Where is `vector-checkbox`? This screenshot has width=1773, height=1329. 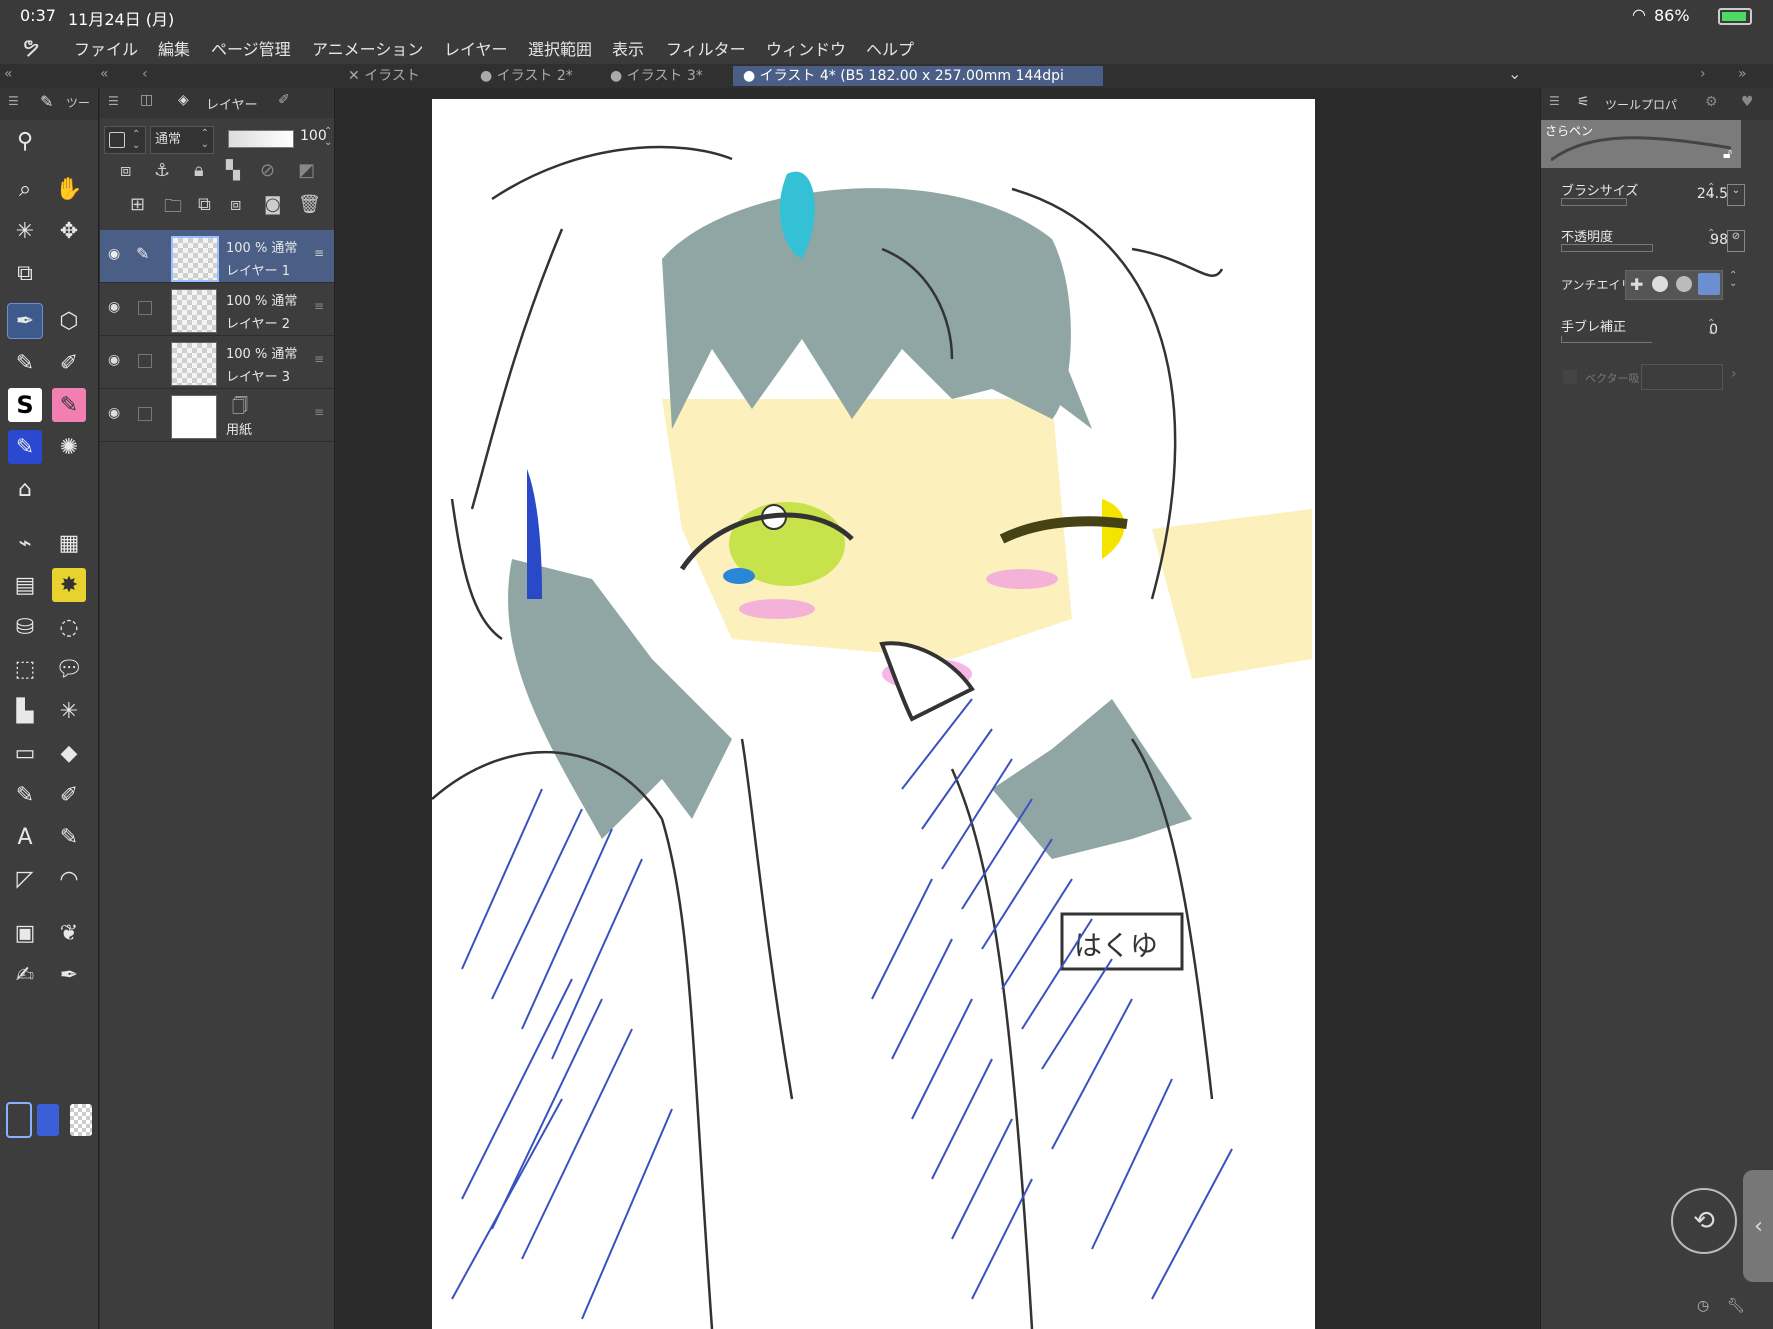 vector-checkbox is located at coordinates (1570, 377).